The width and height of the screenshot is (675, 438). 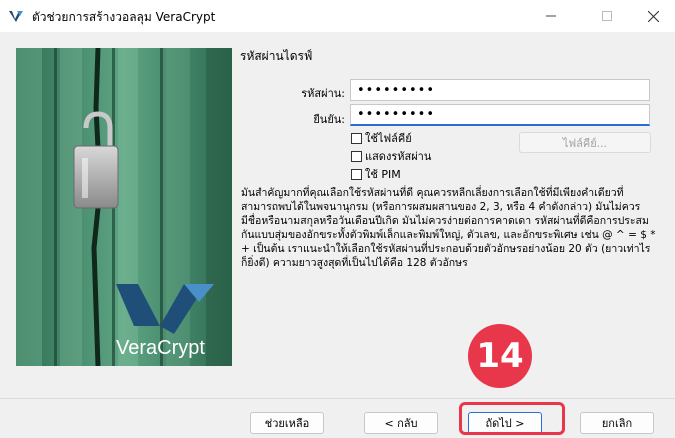 What do you see at coordinates (337, 16) in the screenshot?
I see `title-bar: ตัวช่วยการสร้างวอลลุม VeraCrypt` at bounding box center [337, 16].